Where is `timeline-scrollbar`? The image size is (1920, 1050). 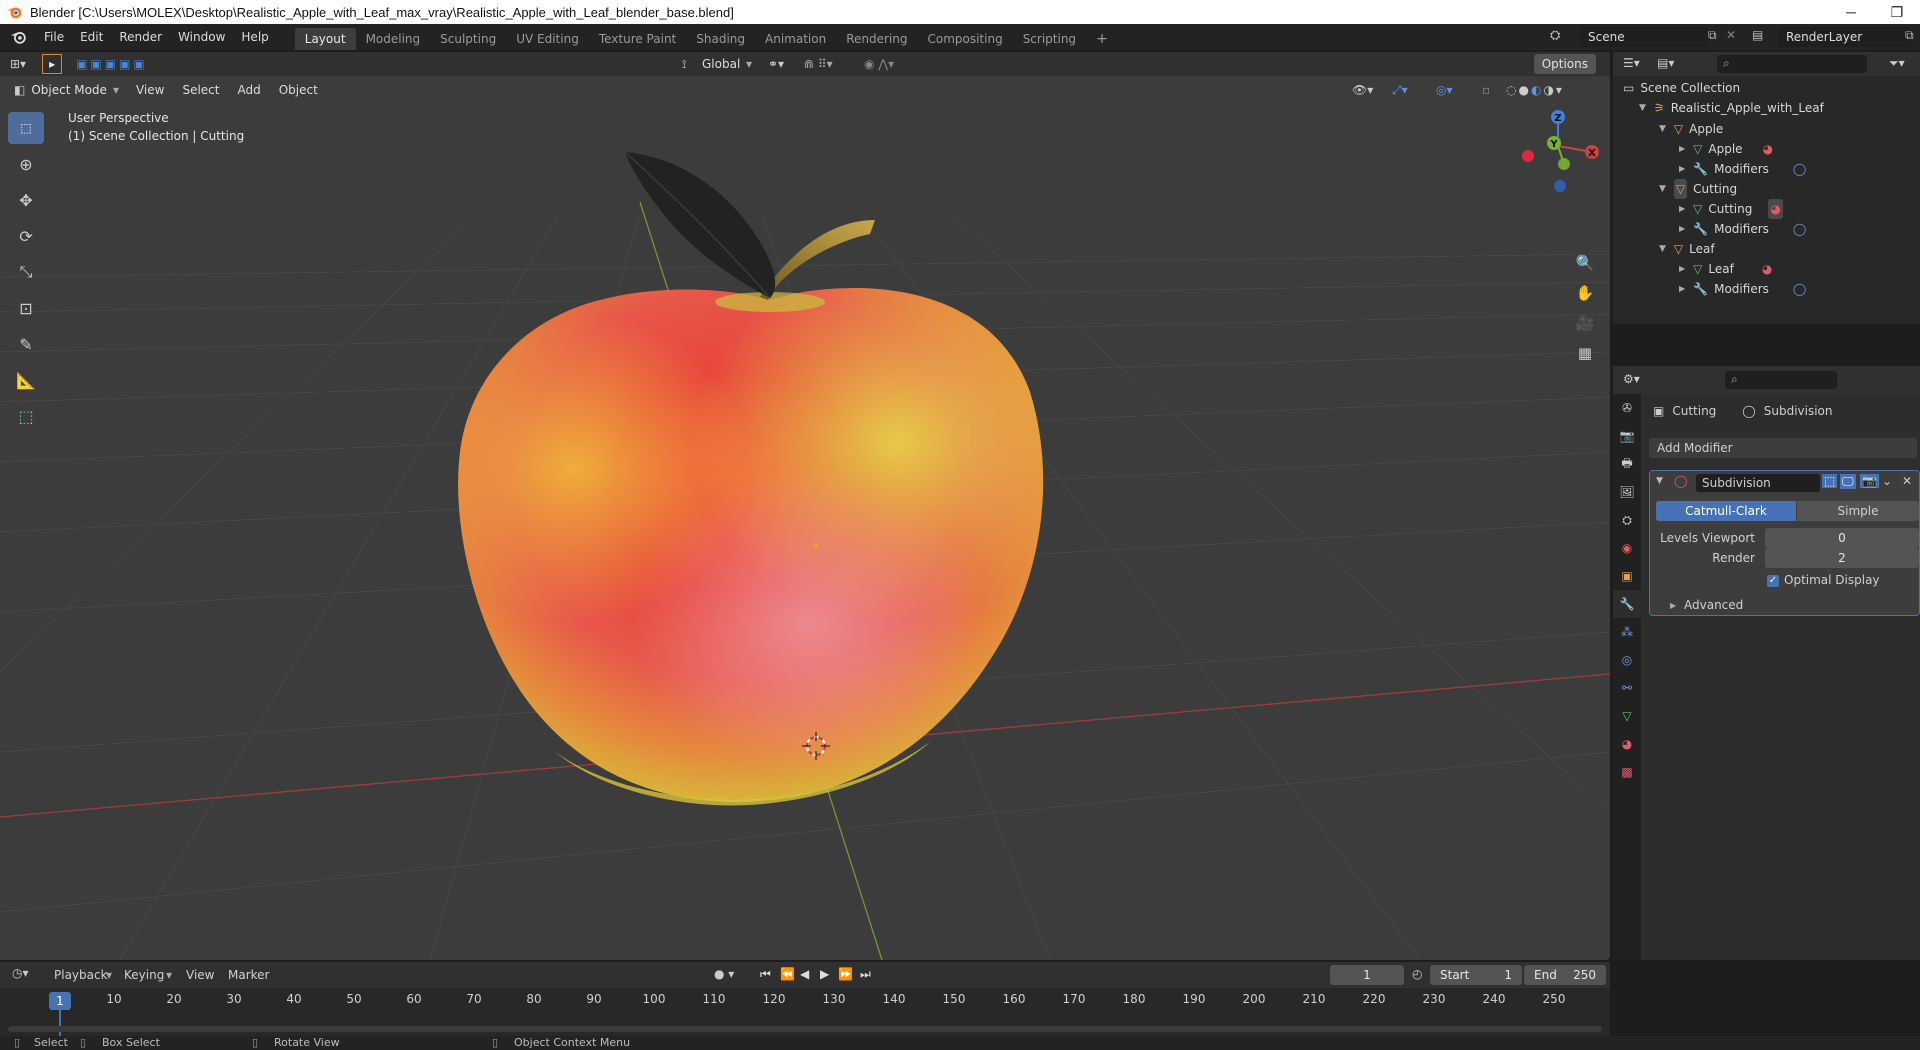 timeline-scrollbar is located at coordinates (805, 1029).